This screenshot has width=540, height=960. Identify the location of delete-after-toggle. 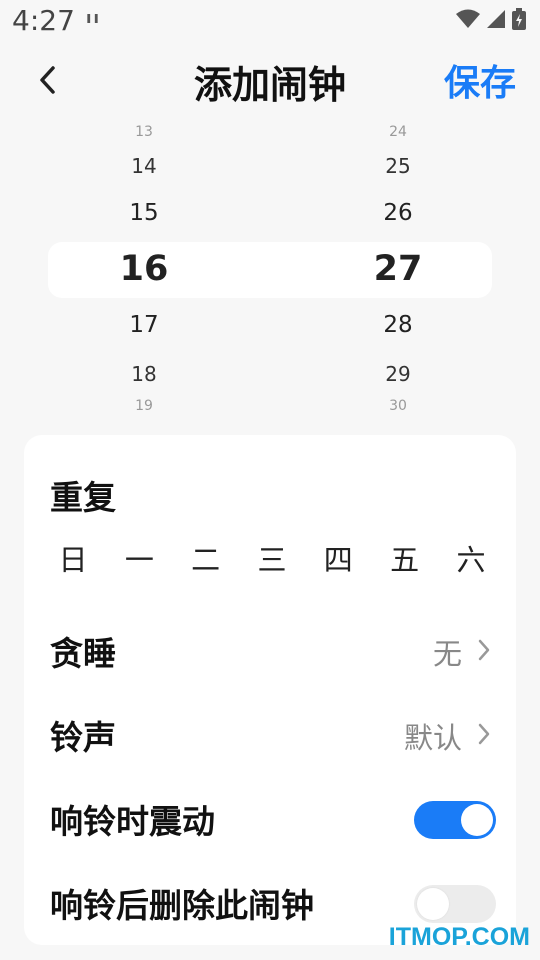
(455, 904).